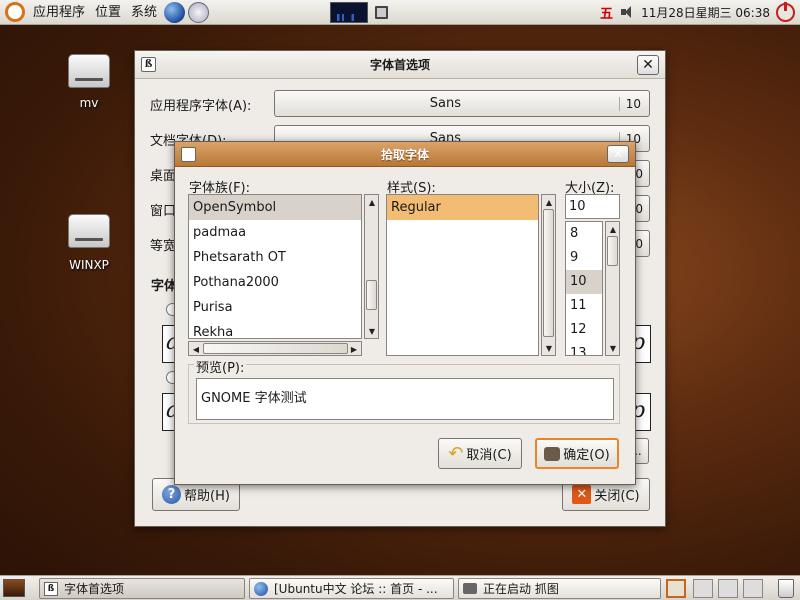 This screenshot has width=800, height=600. What do you see at coordinates (462, 103) in the screenshot?
I see `application-font-button: Sans 10` at bounding box center [462, 103].